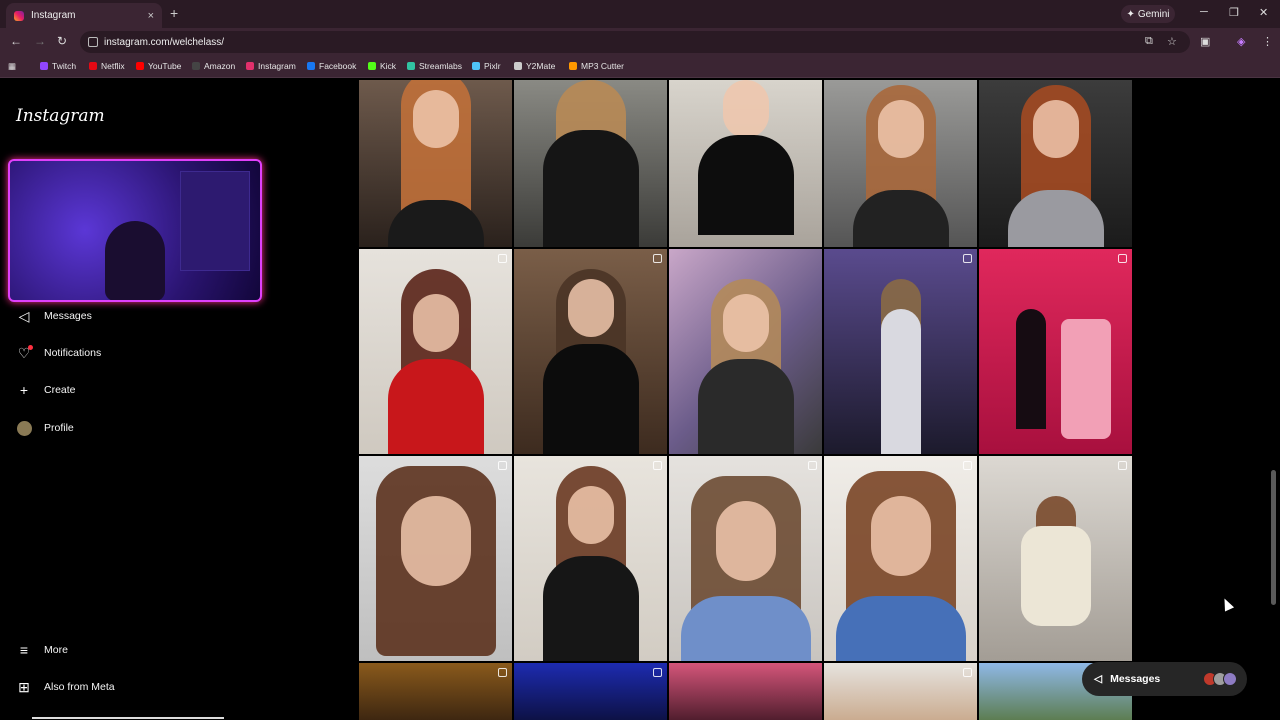 The image size is (1280, 720). I want to click on pixlr-icon, so click(476, 66).